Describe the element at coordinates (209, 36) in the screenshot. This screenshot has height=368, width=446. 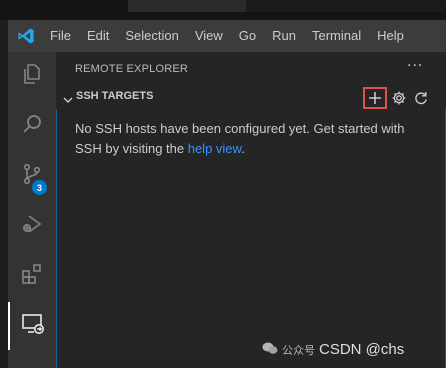
I see `menu-view: View` at that location.